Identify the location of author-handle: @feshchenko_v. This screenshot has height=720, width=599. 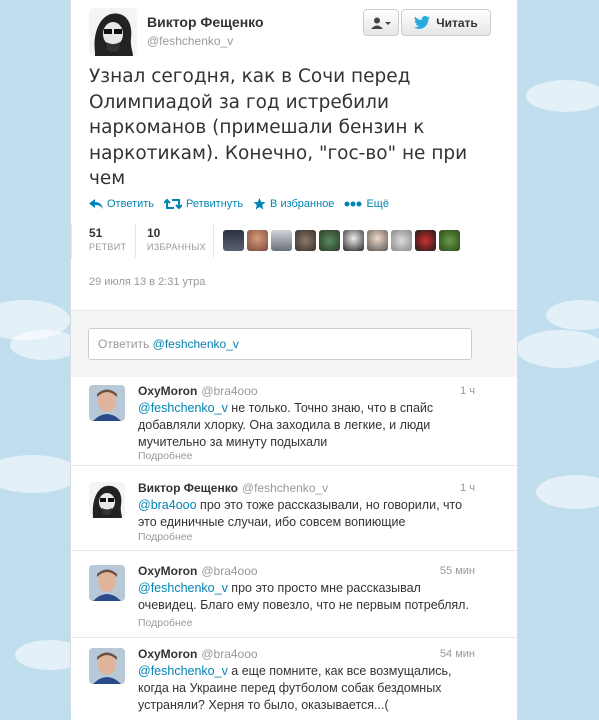
(190, 41).